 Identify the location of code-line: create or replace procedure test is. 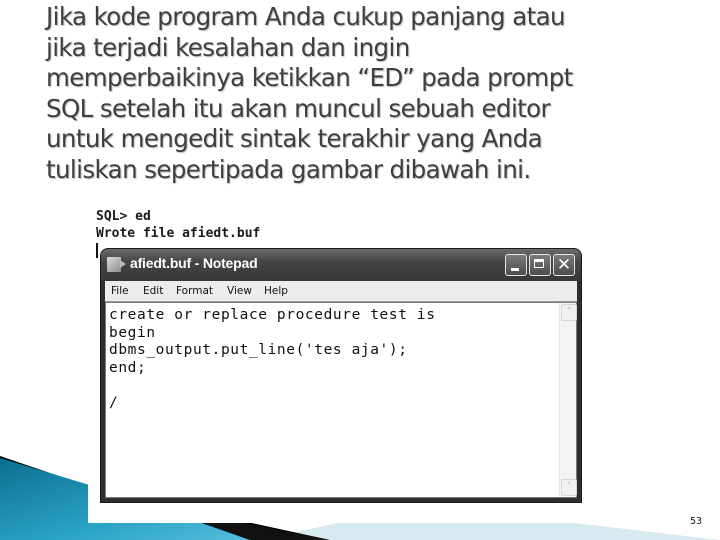
(272, 315).